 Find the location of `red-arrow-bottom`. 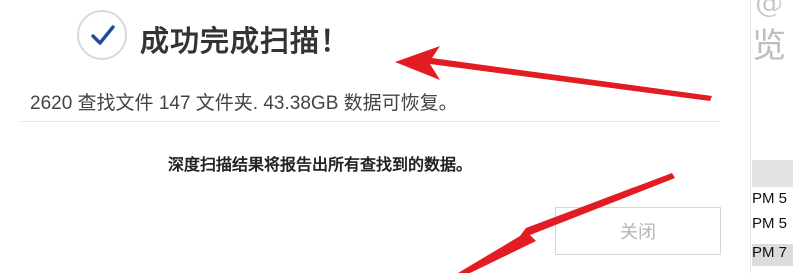

red-arrow-bottom is located at coordinates (566, 223).